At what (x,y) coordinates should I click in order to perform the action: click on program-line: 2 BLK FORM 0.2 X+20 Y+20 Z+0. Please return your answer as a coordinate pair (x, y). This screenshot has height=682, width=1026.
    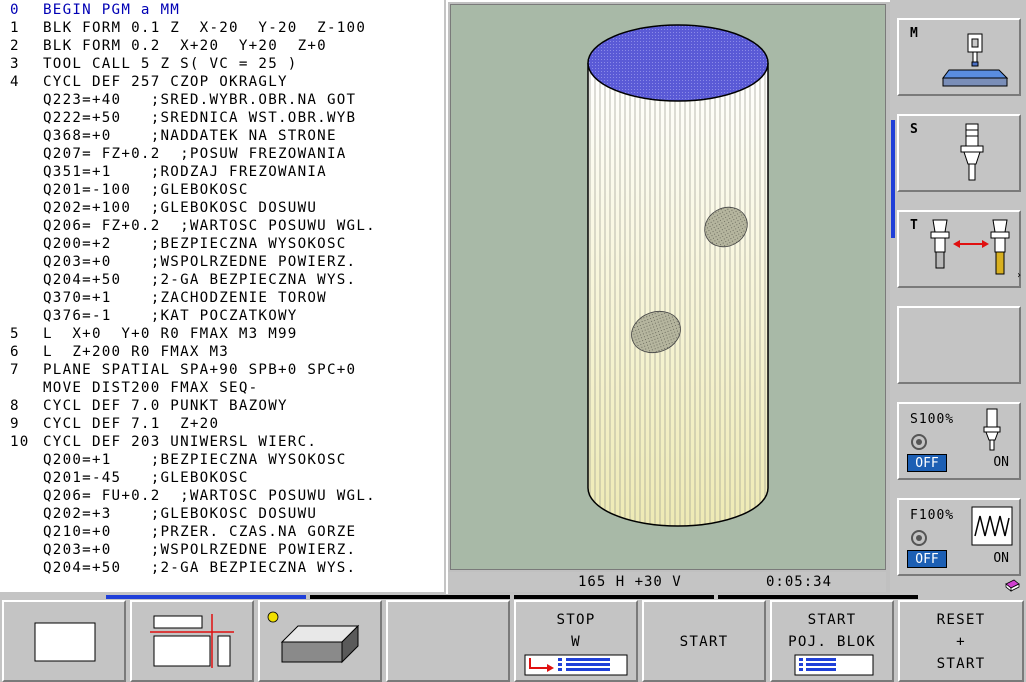
    Looking at the image, I should click on (168, 46).